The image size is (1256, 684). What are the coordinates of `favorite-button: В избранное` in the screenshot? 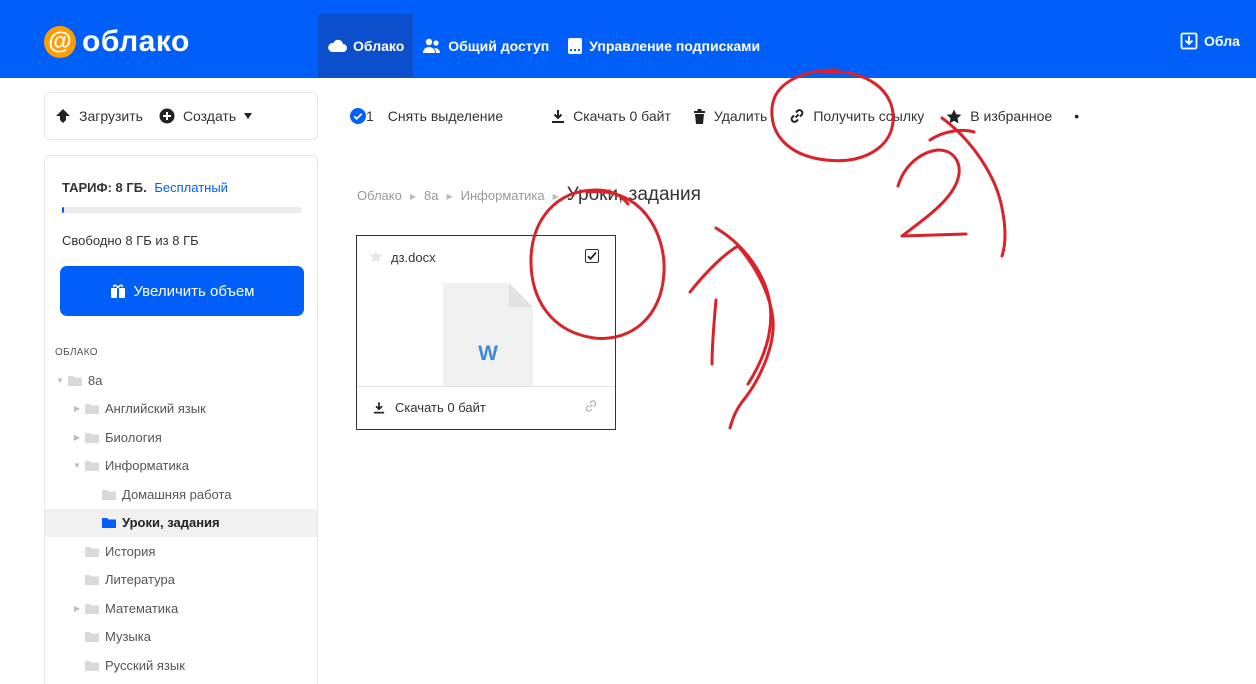 It's located at (999, 116).